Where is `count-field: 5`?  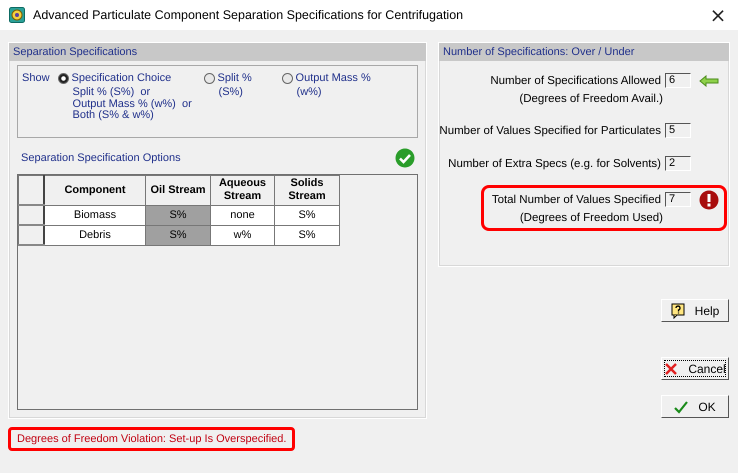 count-field: 5 is located at coordinates (678, 130).